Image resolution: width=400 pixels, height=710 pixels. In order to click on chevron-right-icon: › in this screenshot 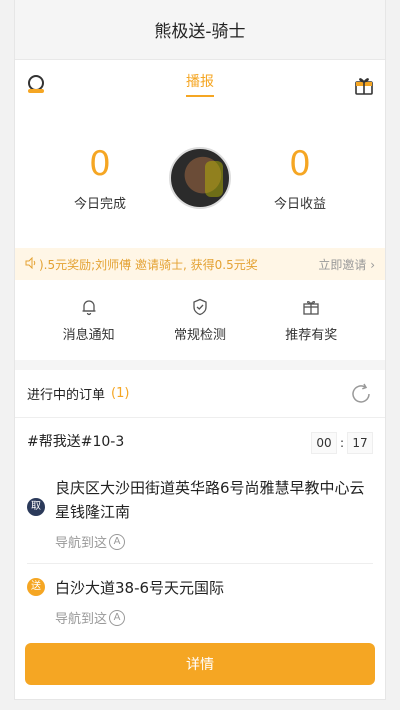, I will do `click(372, 264)`.